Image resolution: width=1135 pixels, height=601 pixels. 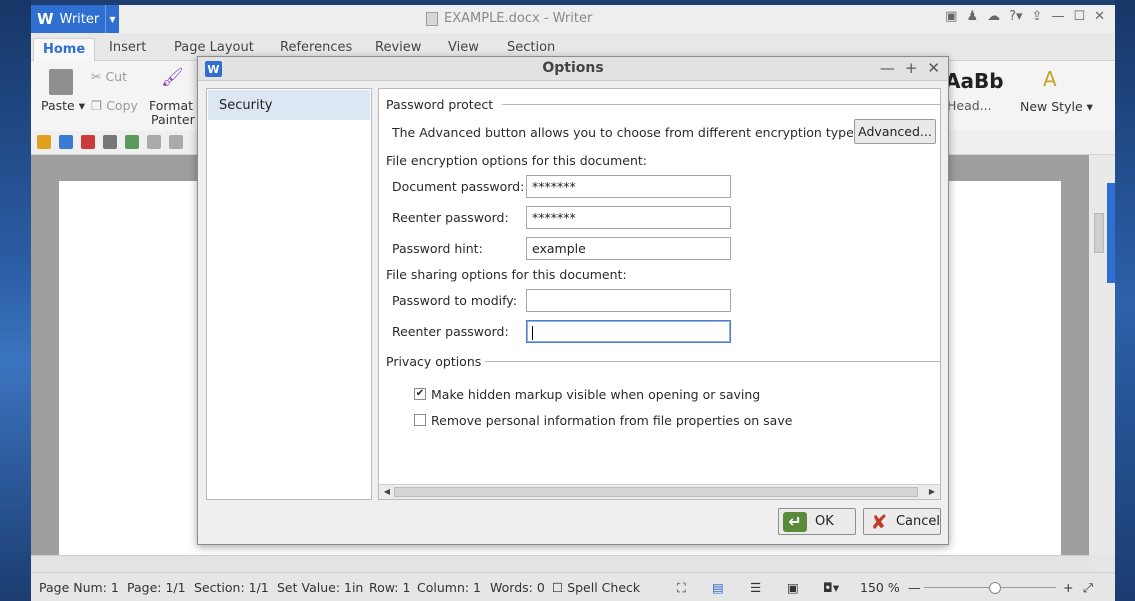 What do you see at coordinates (596, 587) in the screenshot?
I see `spell-check-toggle: ☐ Spell Check` at bounding box center [596, 587].